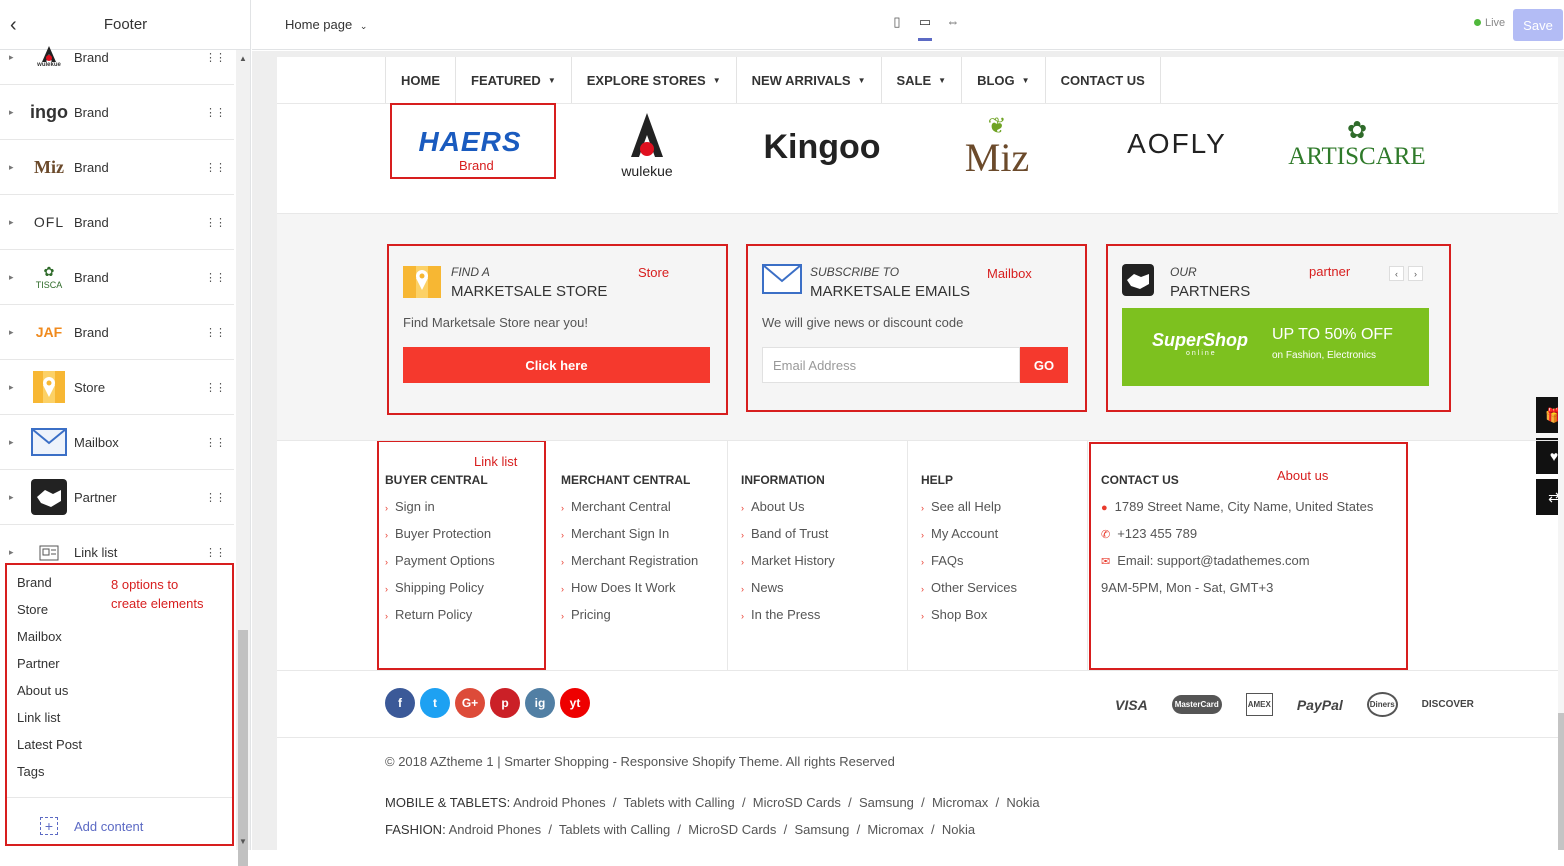 Image resolution: width=1564 pixels, height=866 pixels. What do you see at coordinates (1561, 453) in the screenshot?
I see `preview-scrollbar` at bounding box center [1561, 453].